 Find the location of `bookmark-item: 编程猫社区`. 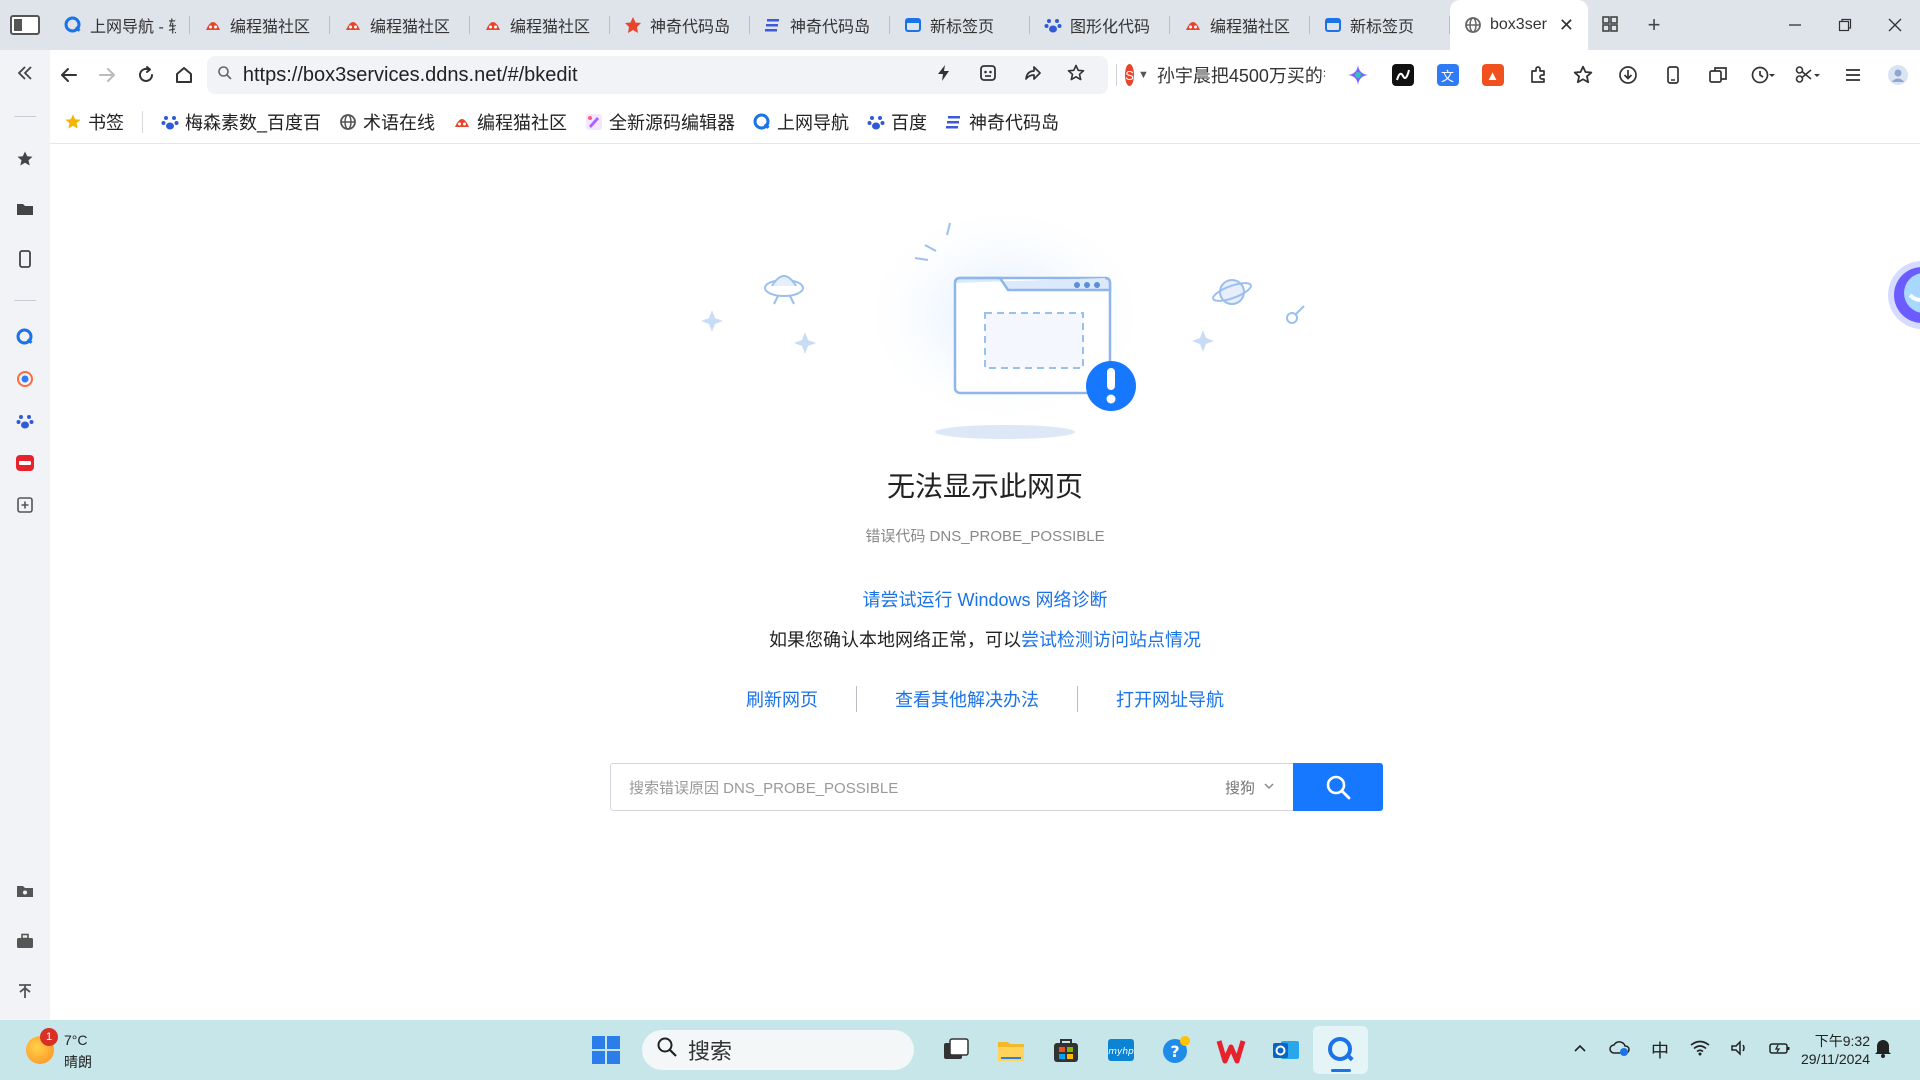

bookmark-item: 编程猫社区 is located at coordinates (510, 122).